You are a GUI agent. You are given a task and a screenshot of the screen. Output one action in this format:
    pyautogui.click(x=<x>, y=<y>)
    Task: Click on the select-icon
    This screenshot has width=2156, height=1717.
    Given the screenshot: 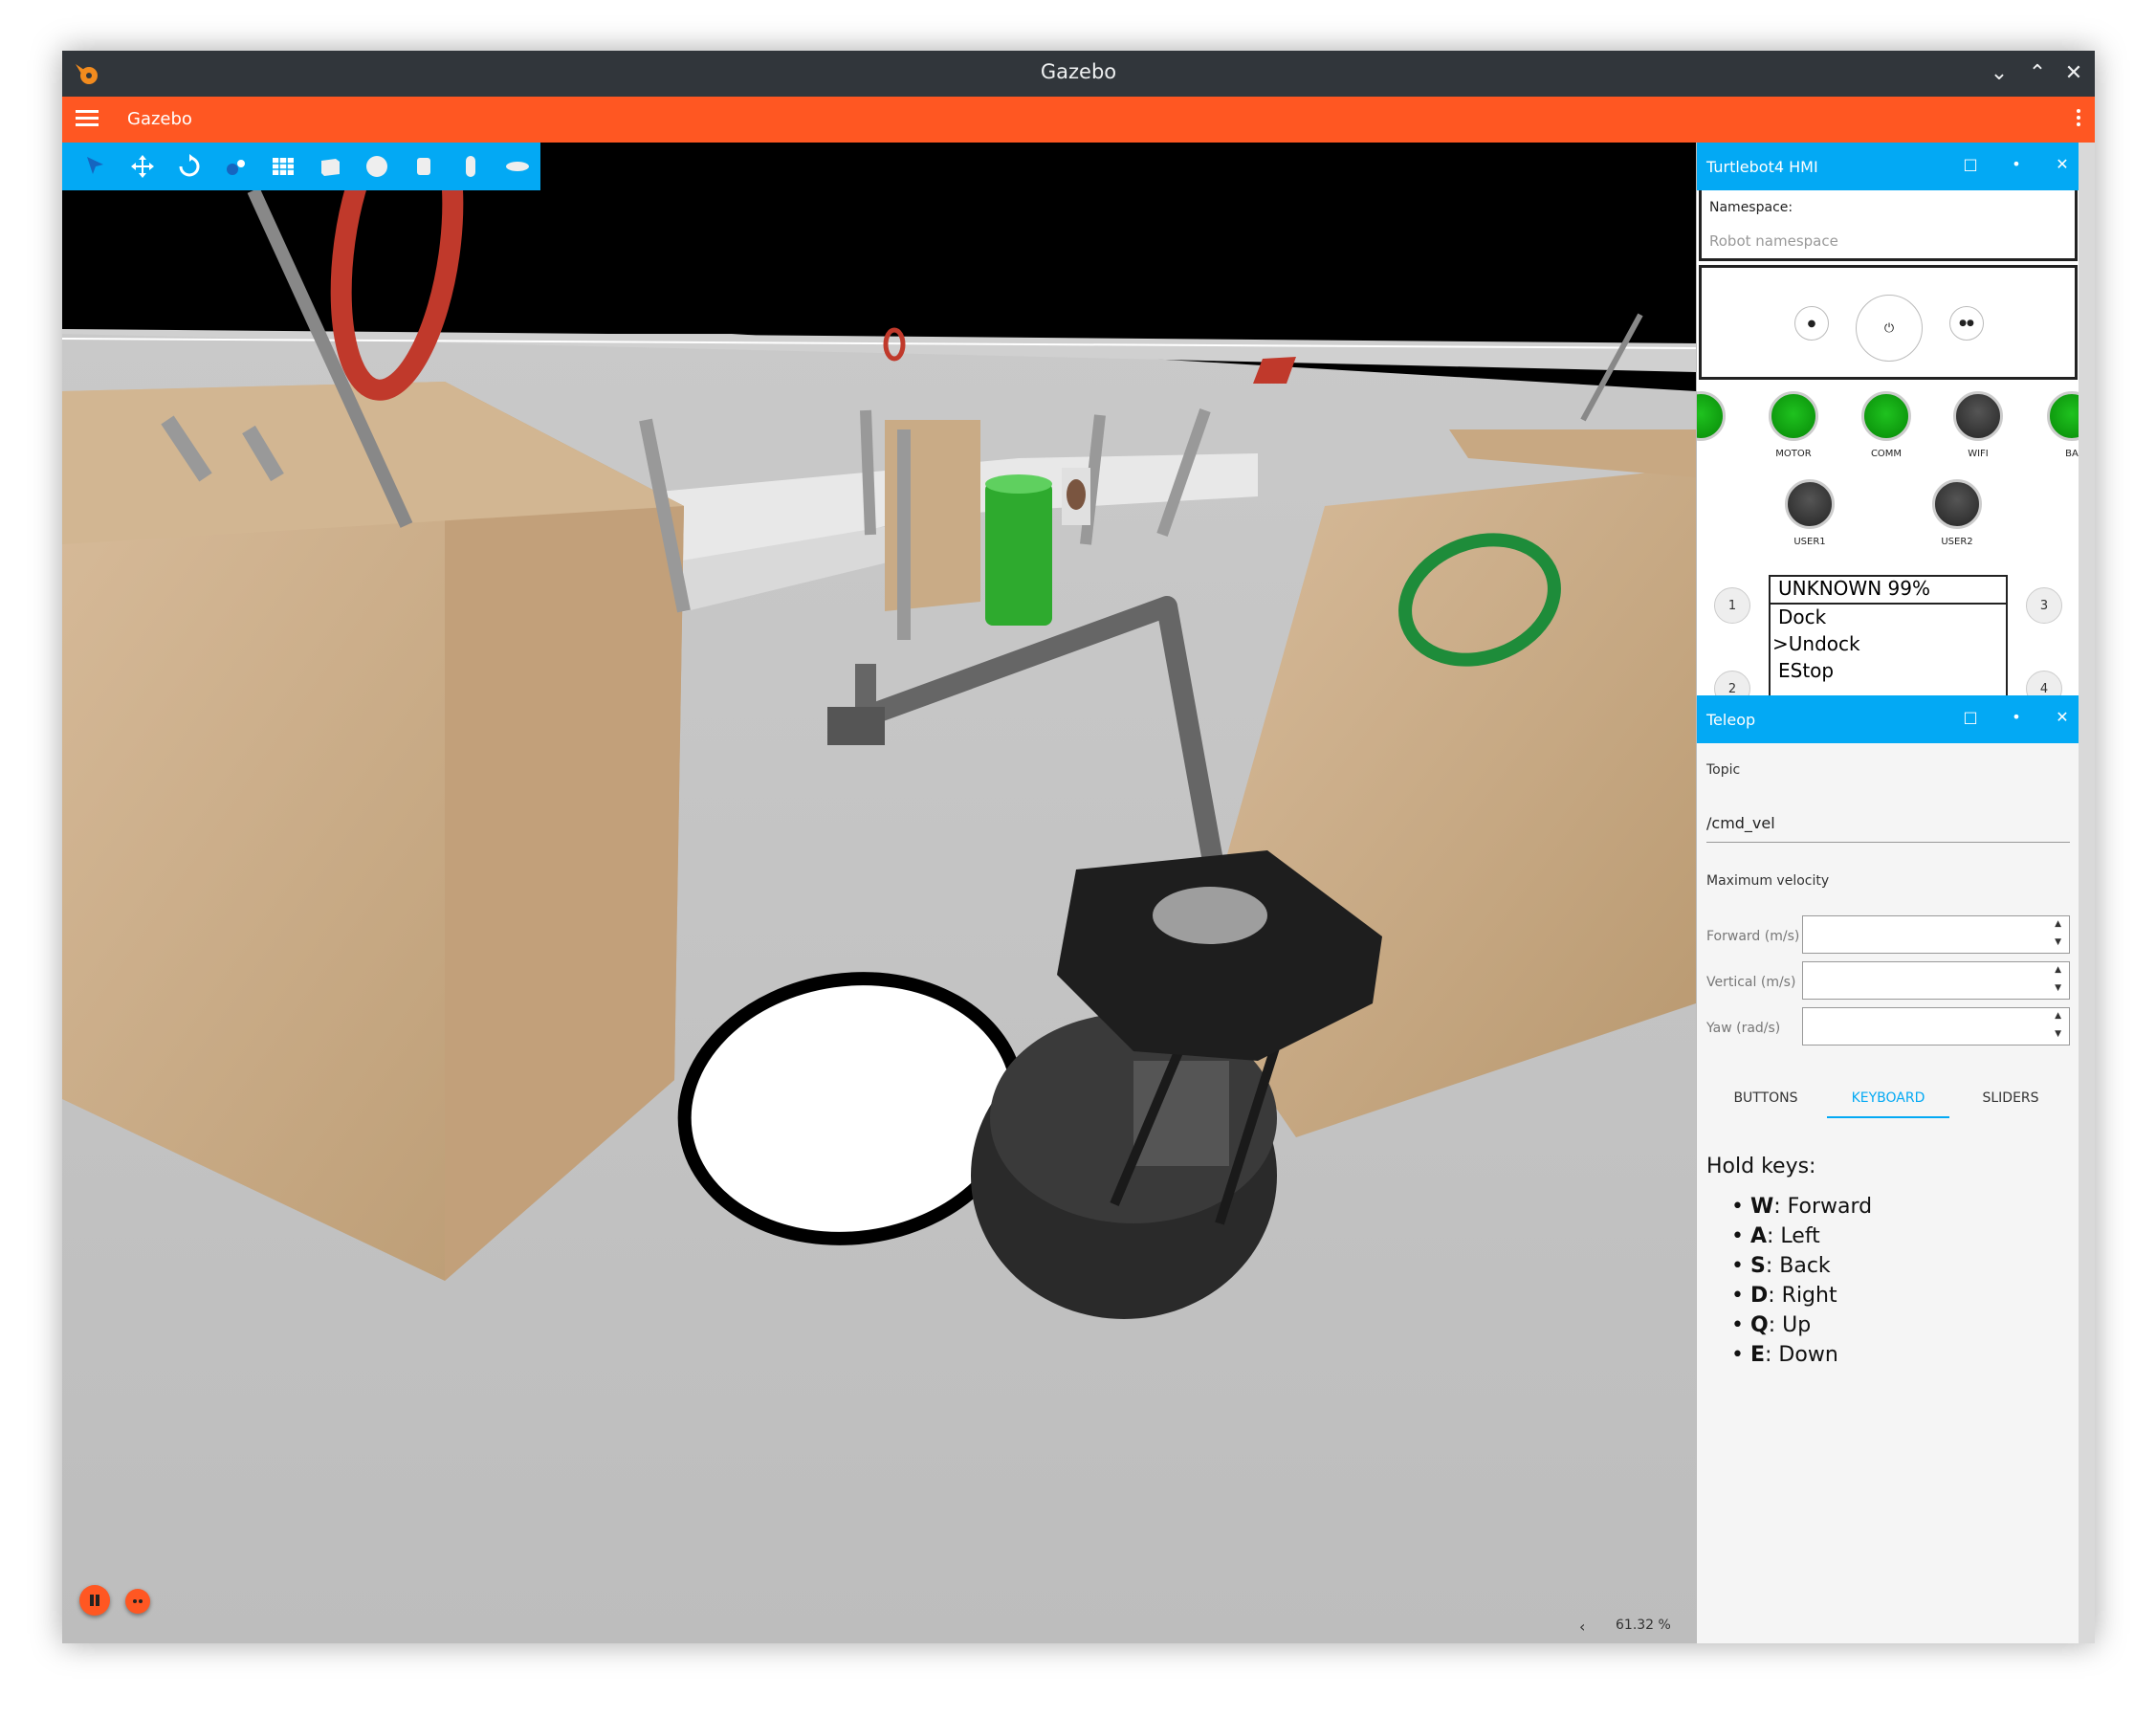 What is the action you would take?
    pyautogui.click(x=95, y=167)
    